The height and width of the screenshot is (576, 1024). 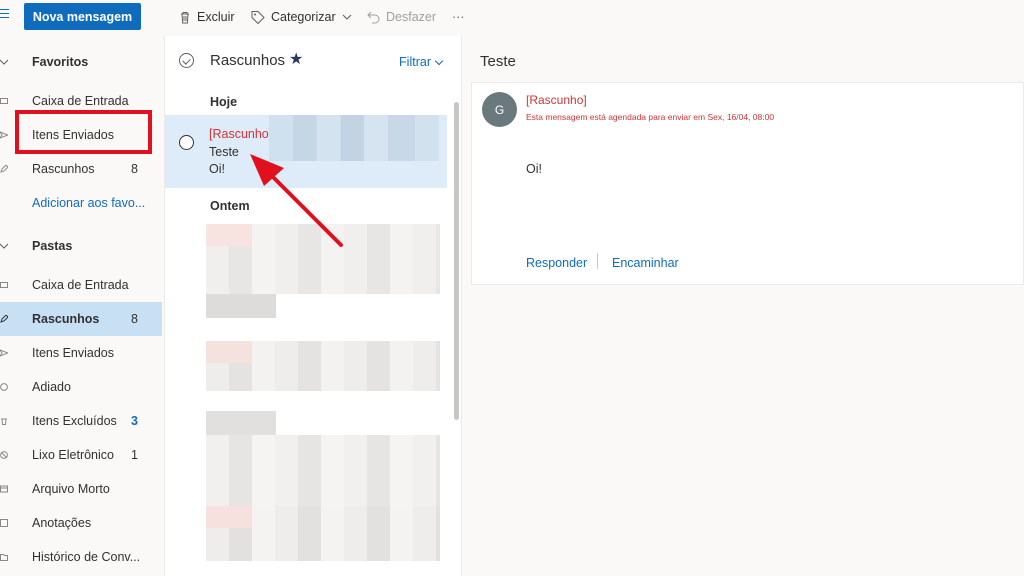 What do you see at coordinates (556, 263) in the screenshot?
I see `reply-button: Responder` at bounding box center [556, 263].